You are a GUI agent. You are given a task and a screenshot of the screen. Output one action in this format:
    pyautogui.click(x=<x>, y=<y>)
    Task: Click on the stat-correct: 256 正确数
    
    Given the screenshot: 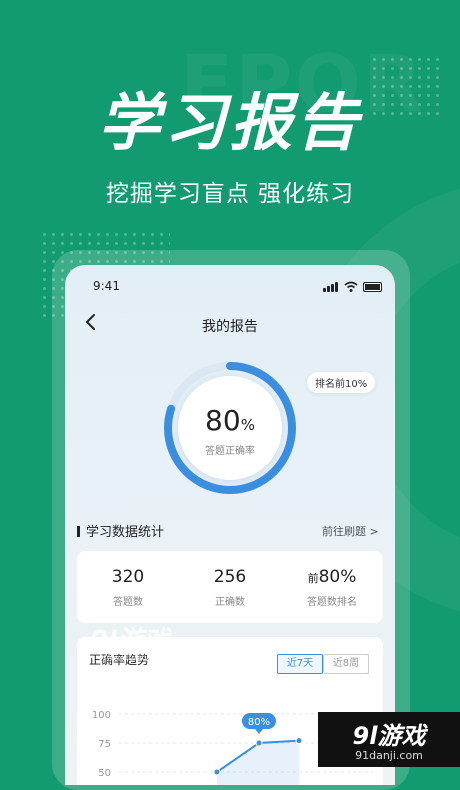 What is the action you would take?
    pyautogui.click(x=230, y=587)
    